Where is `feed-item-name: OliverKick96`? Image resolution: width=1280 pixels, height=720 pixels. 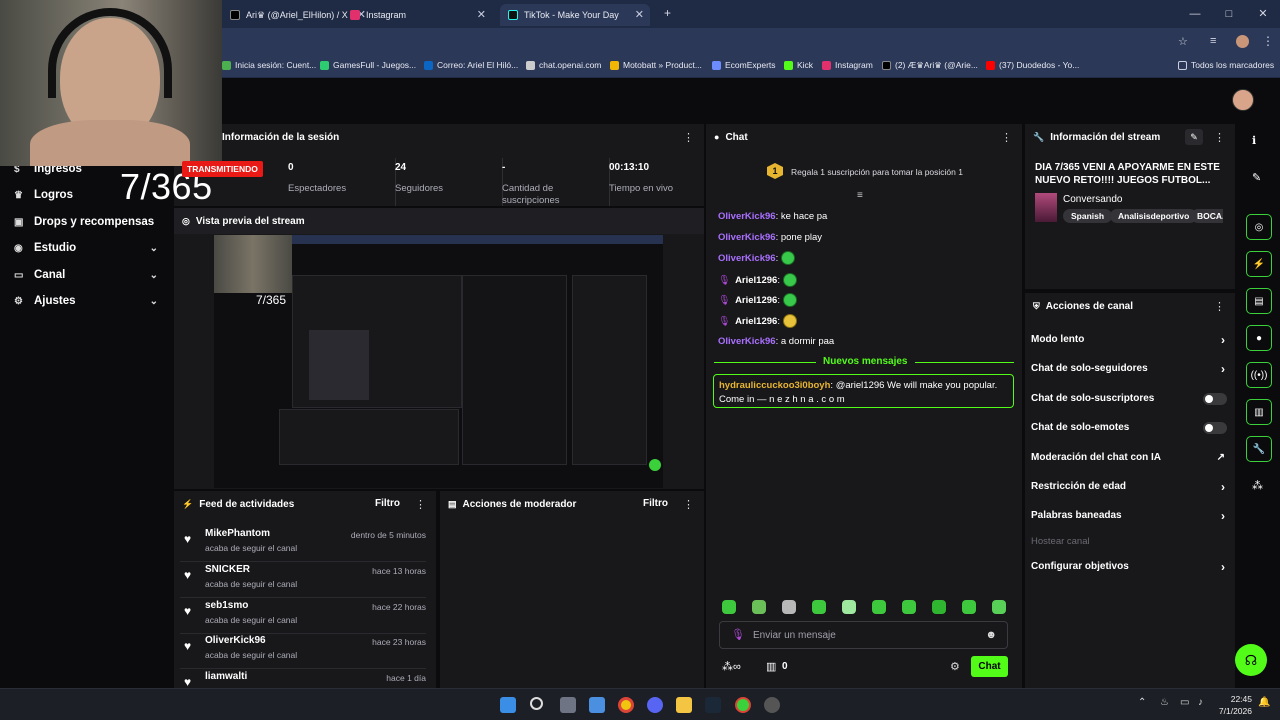
feed-item-name: OliverKick96 is located at coordinates (235, 640).